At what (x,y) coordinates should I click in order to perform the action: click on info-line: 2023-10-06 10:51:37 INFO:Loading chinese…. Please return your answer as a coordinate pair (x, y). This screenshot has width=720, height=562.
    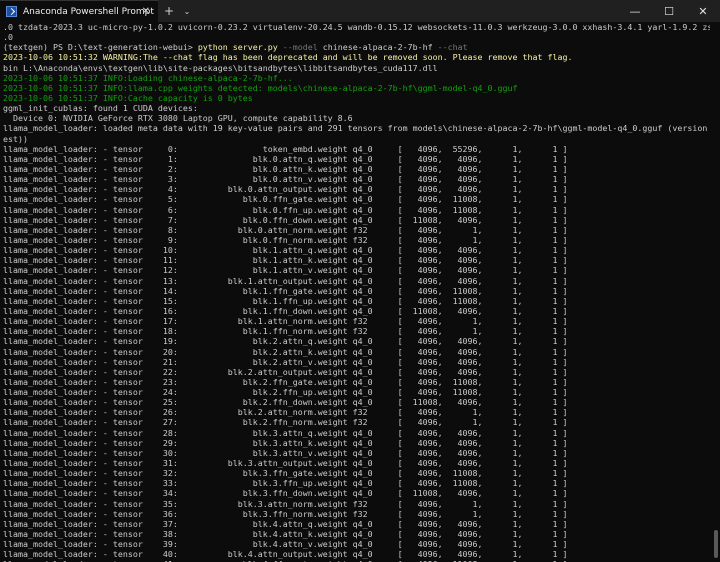
    Looking at the image, I should click on (148, 77).